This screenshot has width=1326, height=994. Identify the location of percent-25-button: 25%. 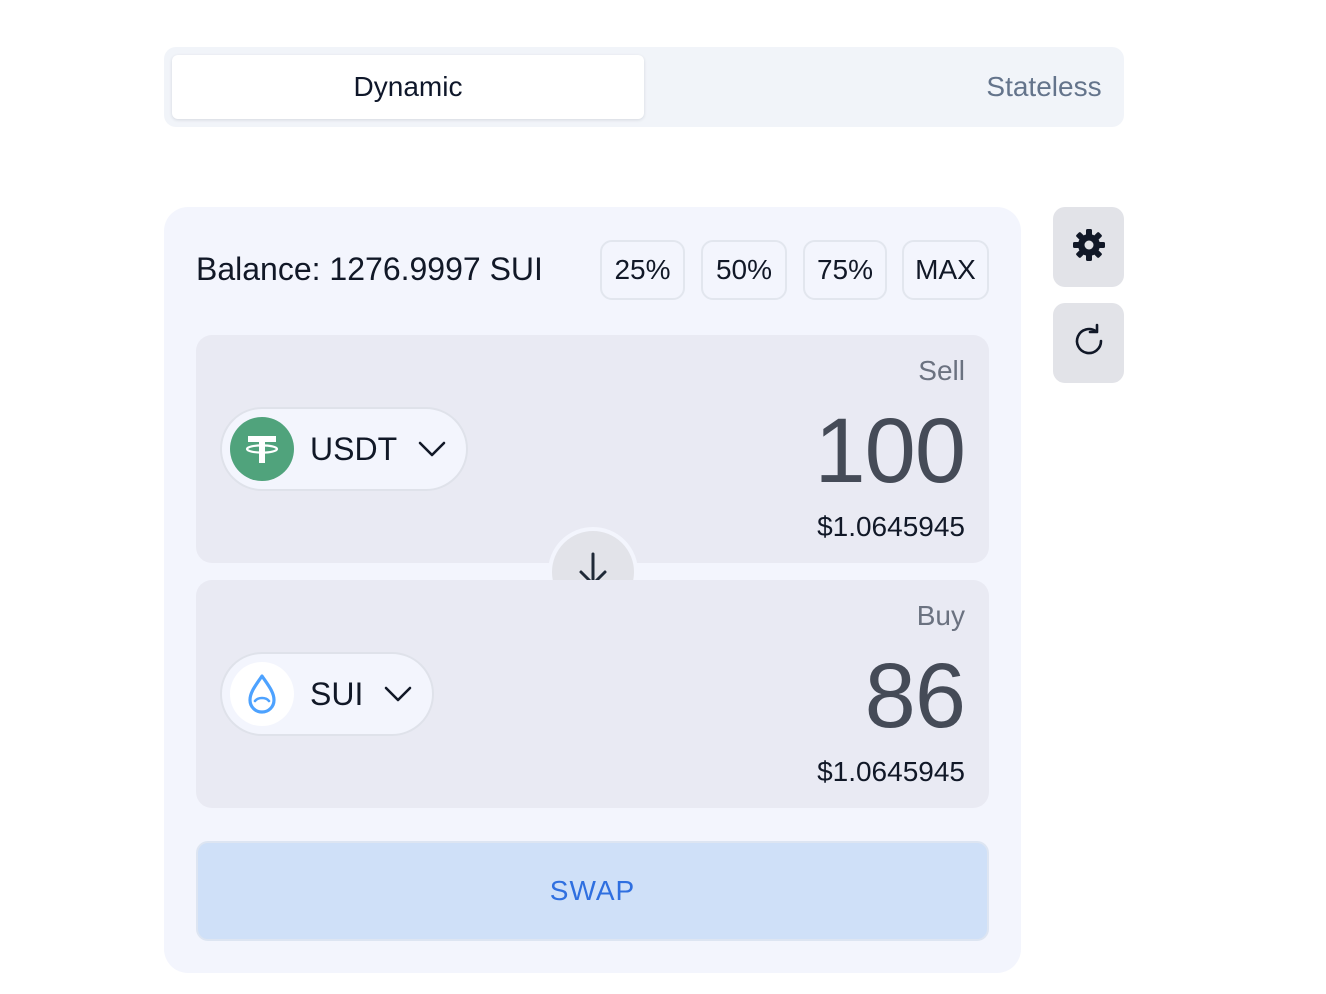
(642, 270).